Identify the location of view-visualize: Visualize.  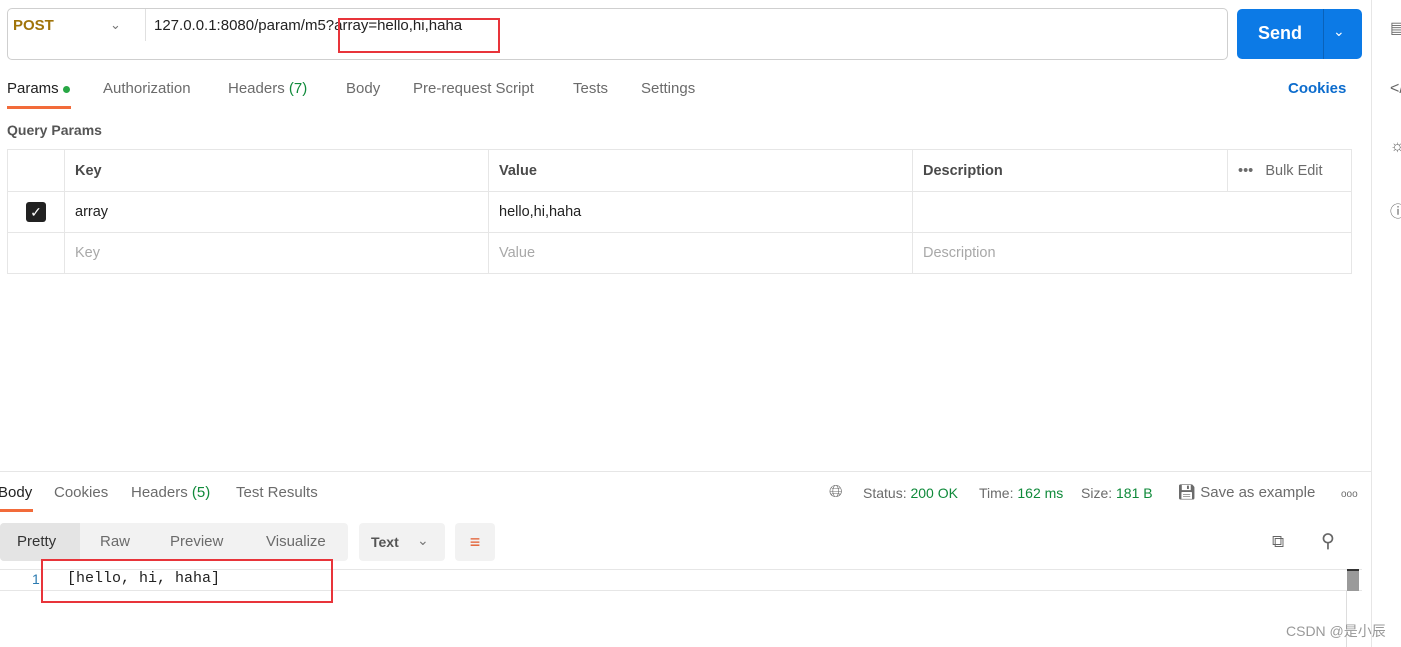
(296, 541).